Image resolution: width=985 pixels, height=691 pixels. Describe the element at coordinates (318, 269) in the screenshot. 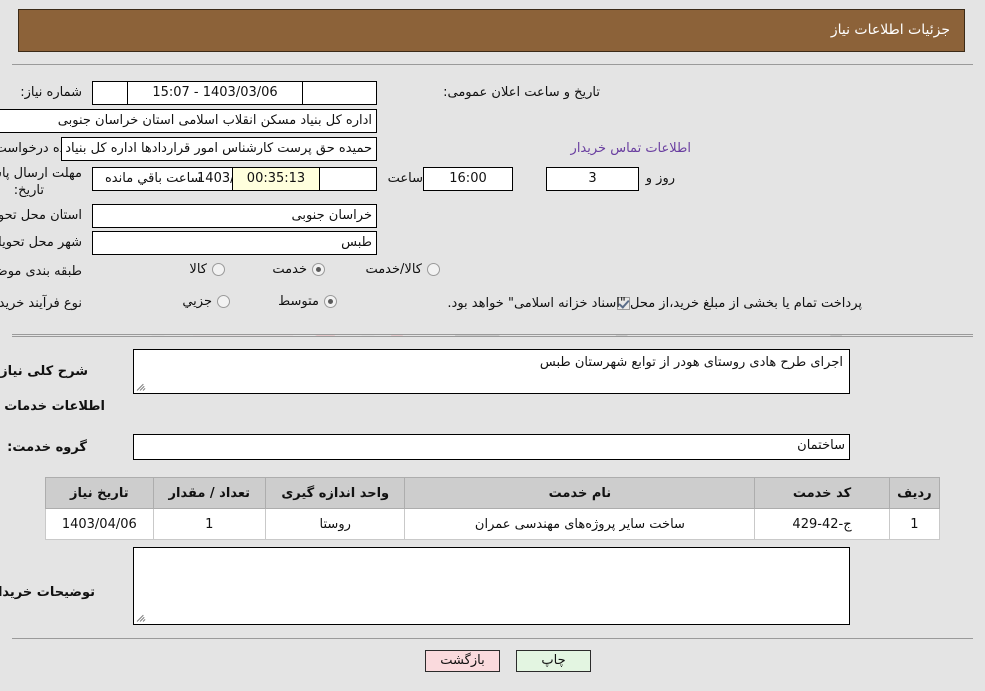

I see `radio-service` at that location.